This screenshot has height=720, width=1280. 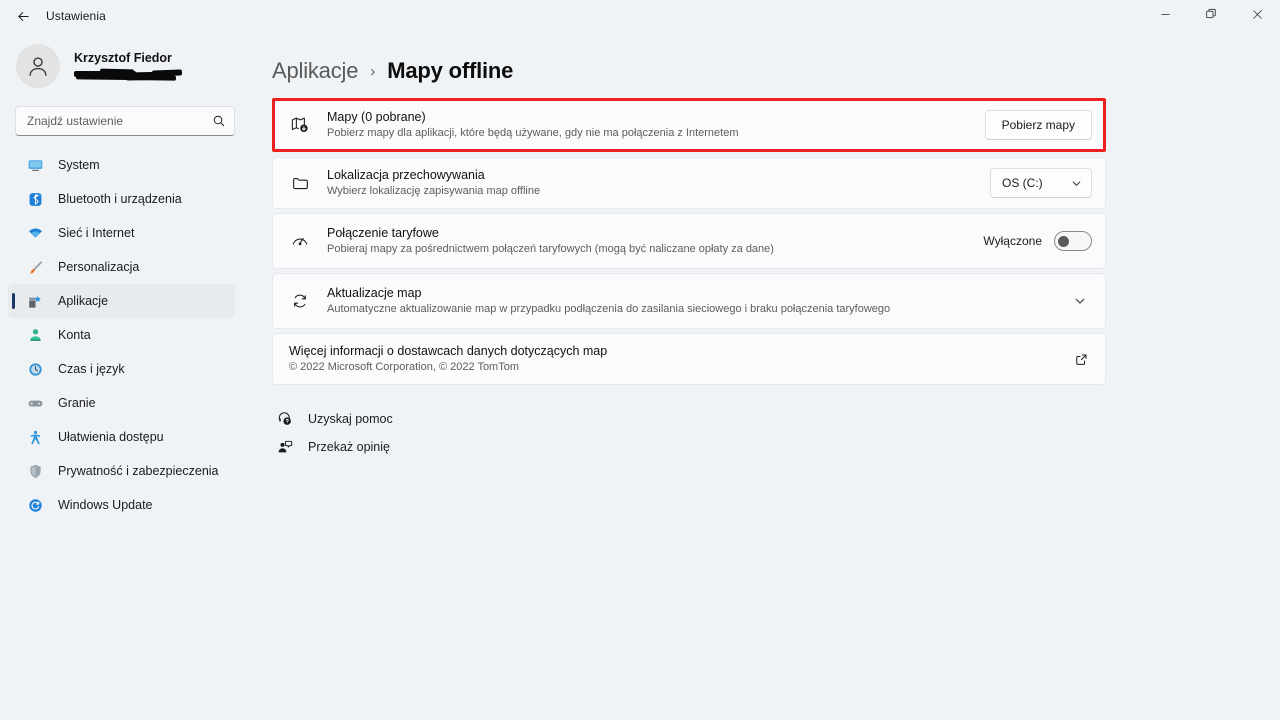 What do you see at coordinates (383, 233) in the screenshot?
I see `metered-title: Połączenie taryfowe` at bounding box center [383, 233].